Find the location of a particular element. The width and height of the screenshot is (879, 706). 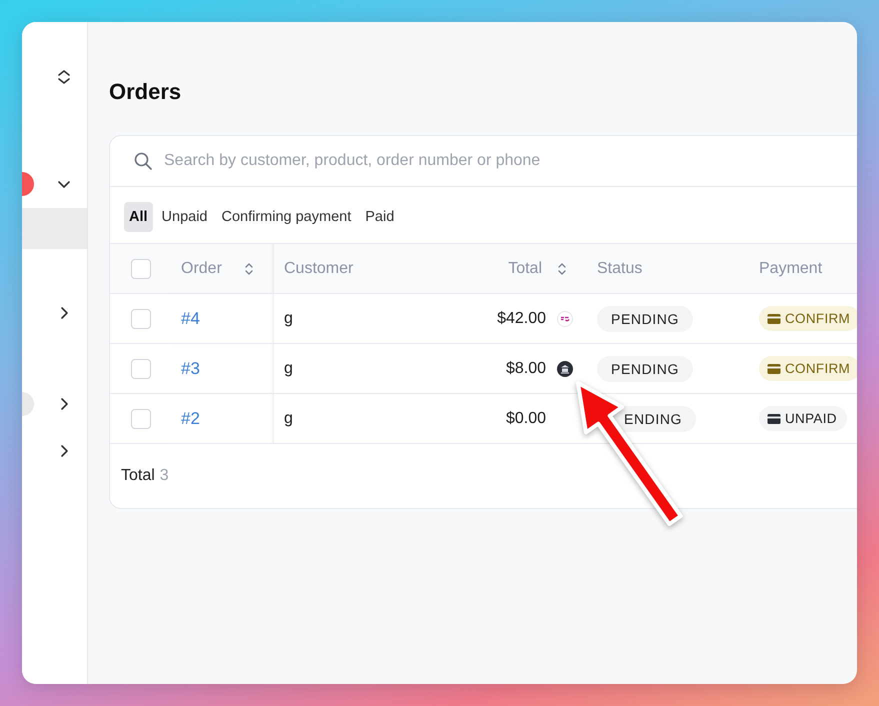

column-header: Order is located at coordinates (207, 269).